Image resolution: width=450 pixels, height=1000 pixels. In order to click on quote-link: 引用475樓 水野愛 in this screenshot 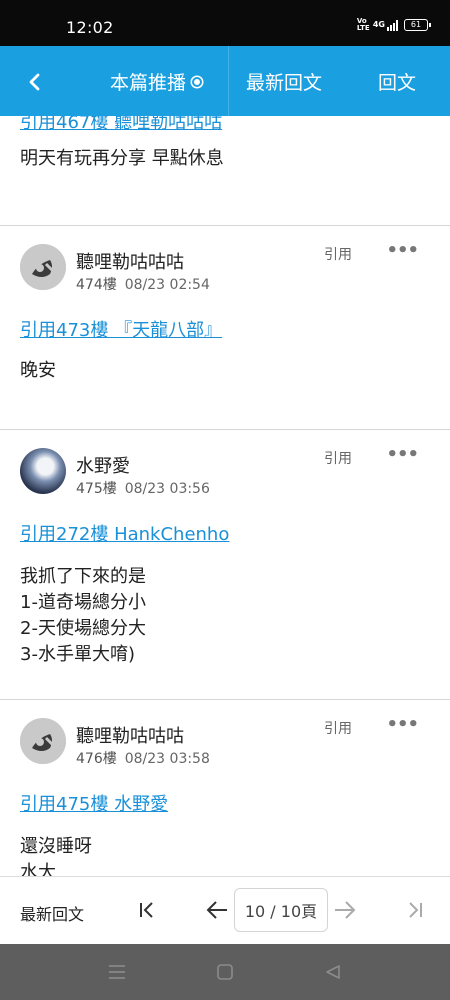, I will do `click(94, 803)`.